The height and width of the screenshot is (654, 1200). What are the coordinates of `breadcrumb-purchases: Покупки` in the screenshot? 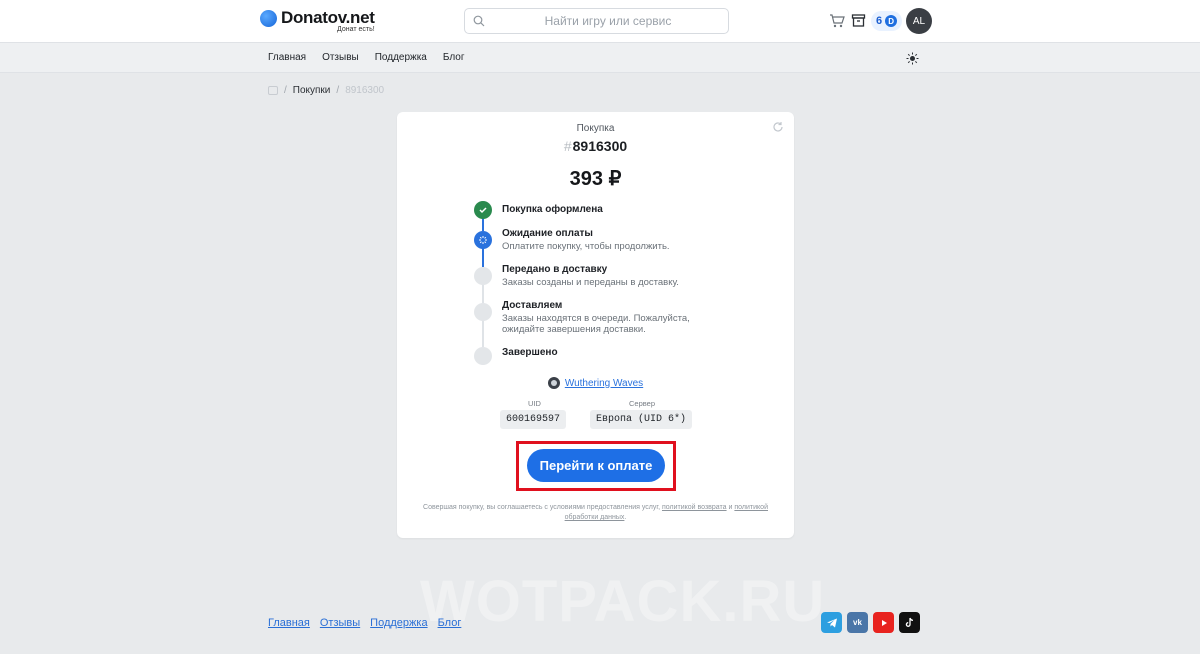 It's located at (312, 90).